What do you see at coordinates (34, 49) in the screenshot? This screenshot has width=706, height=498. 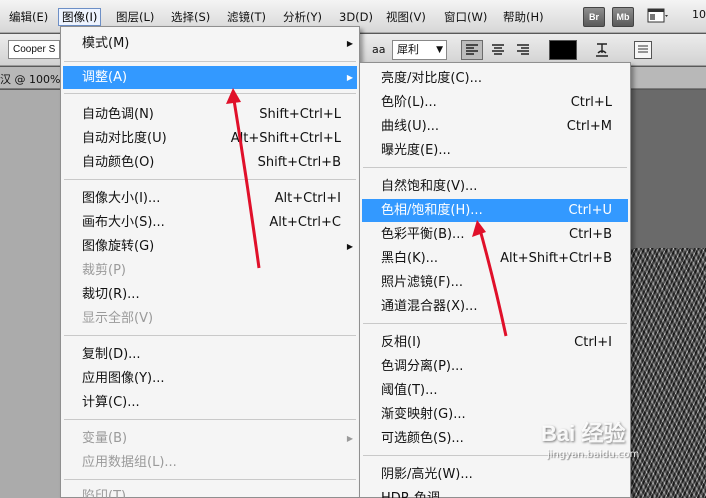 I see `font-family-field: Cooper S` at bounding box center [34, 49].